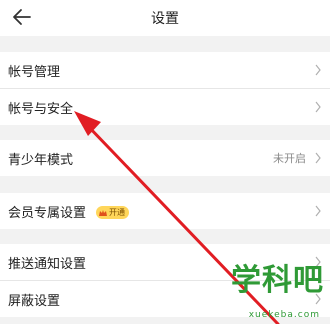 This screenshot has height=324, width=330. What do you see at coordinates (41, 109) in the screenshot?
I see `settings-item-label: 帐号与安全` at bounding box center [41, 109].